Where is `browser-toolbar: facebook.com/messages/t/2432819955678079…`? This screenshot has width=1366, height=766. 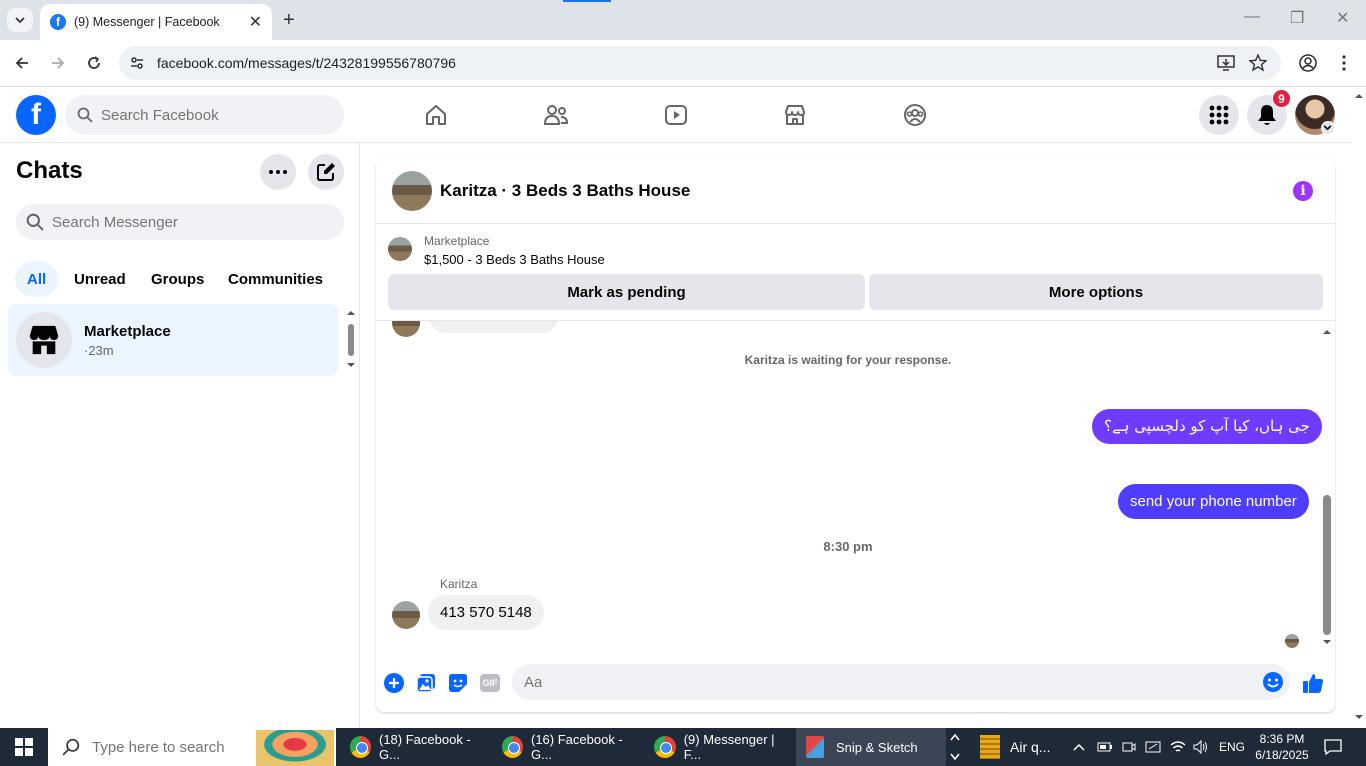
browser-toolbar: facebook.com/messages/t/2432819955678079… is located at coordinates (683, 63).